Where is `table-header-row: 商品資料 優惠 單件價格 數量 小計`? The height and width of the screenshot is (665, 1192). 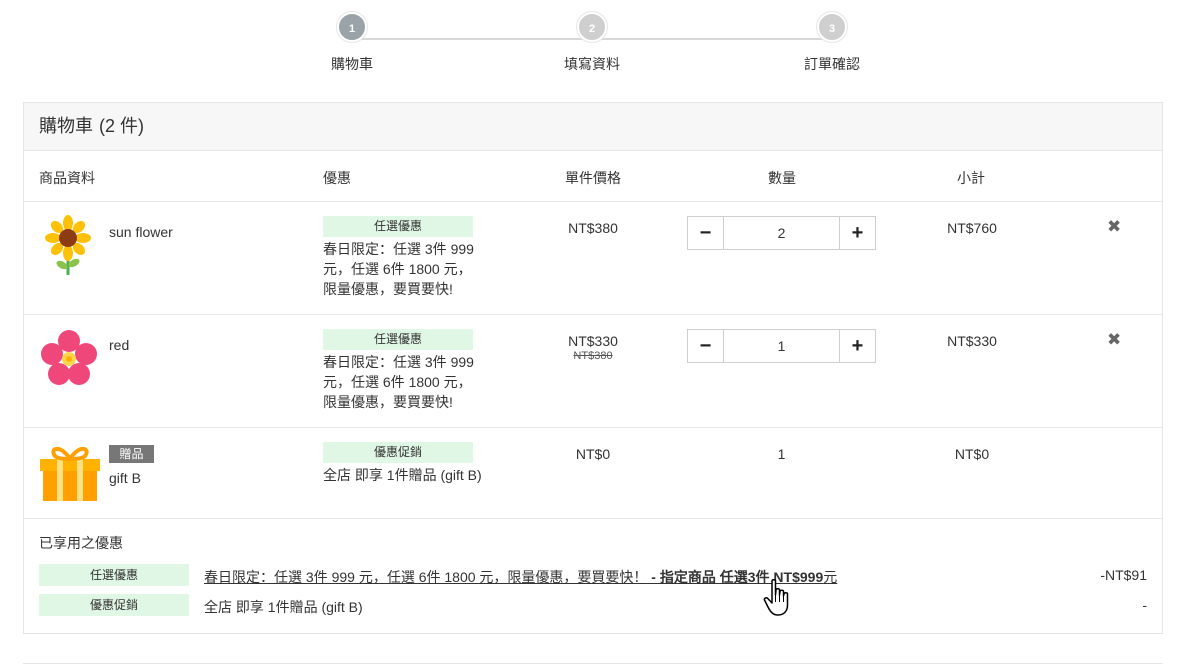 table-header-row: 商品資料 優惠 單件價格 數量 小計 is located at coordinates (593, 176).